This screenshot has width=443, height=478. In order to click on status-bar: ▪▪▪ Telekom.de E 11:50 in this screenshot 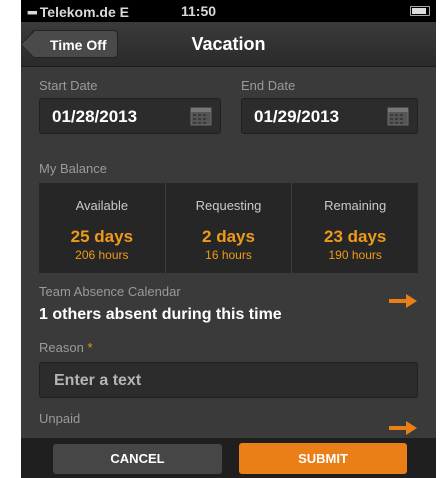, I will do `click(228, 11)`.